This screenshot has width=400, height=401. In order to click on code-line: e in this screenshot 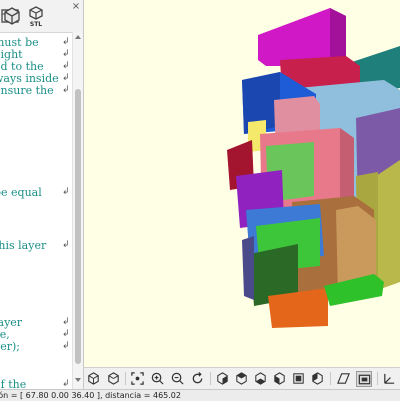, I will do `click(0, 204)`.